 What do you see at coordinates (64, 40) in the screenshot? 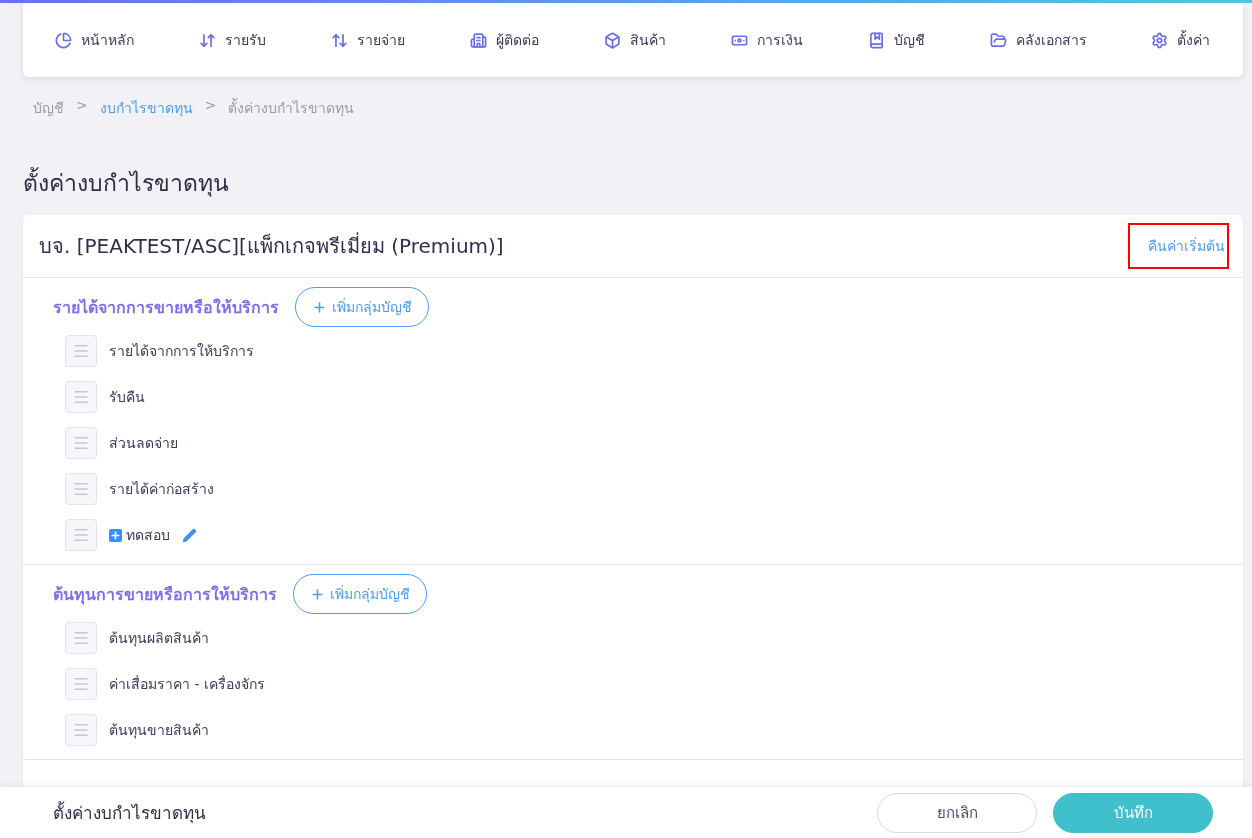
I see `chart-icon` at bounding box center [64, 40].